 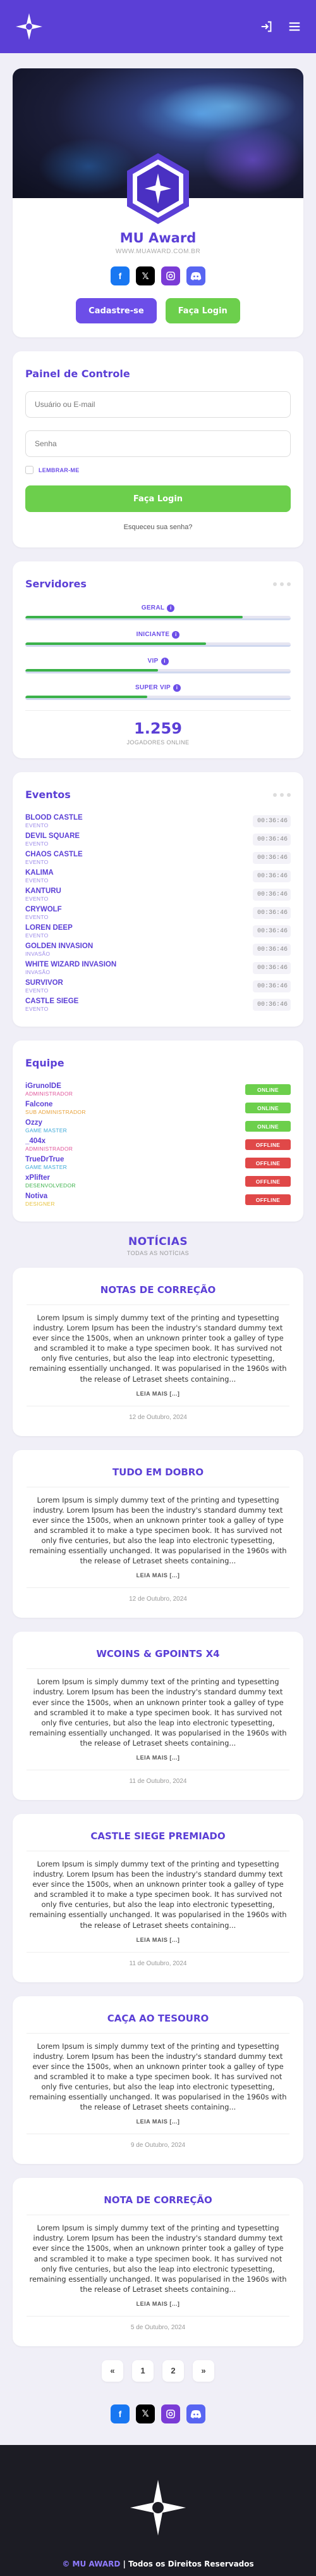 I want to click on pagination: « 1 2 », so click(x=158, y=2371).